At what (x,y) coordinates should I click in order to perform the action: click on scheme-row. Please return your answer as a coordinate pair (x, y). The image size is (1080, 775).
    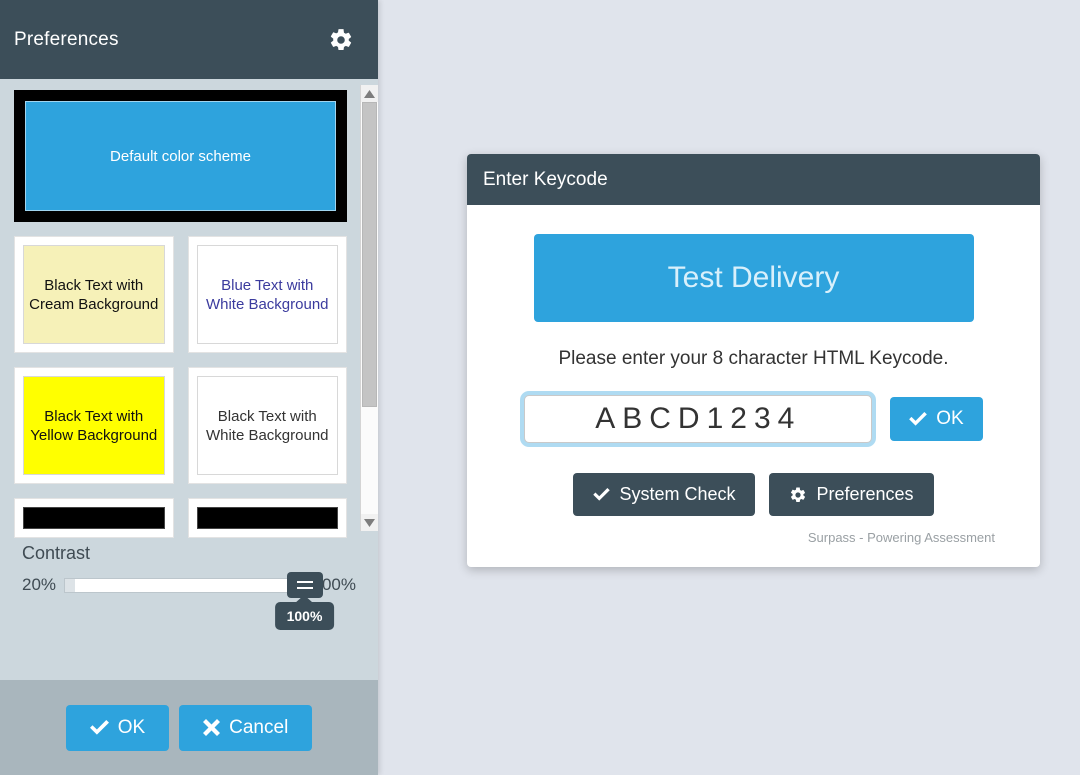
    Looking at the image, I should click on (180, 518).